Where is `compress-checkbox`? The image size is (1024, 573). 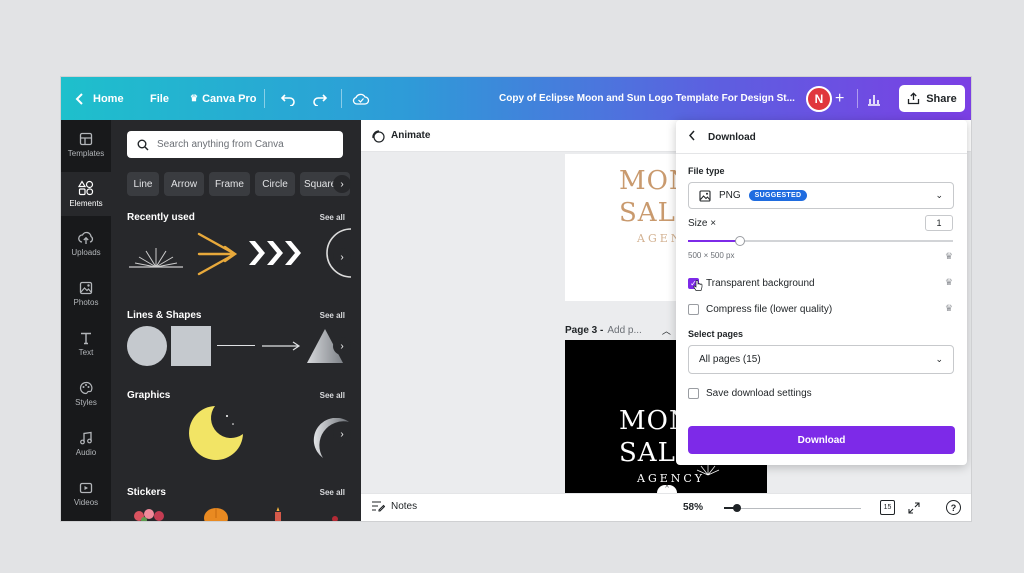 compress-checkbox is located at coordinates (693, 309).